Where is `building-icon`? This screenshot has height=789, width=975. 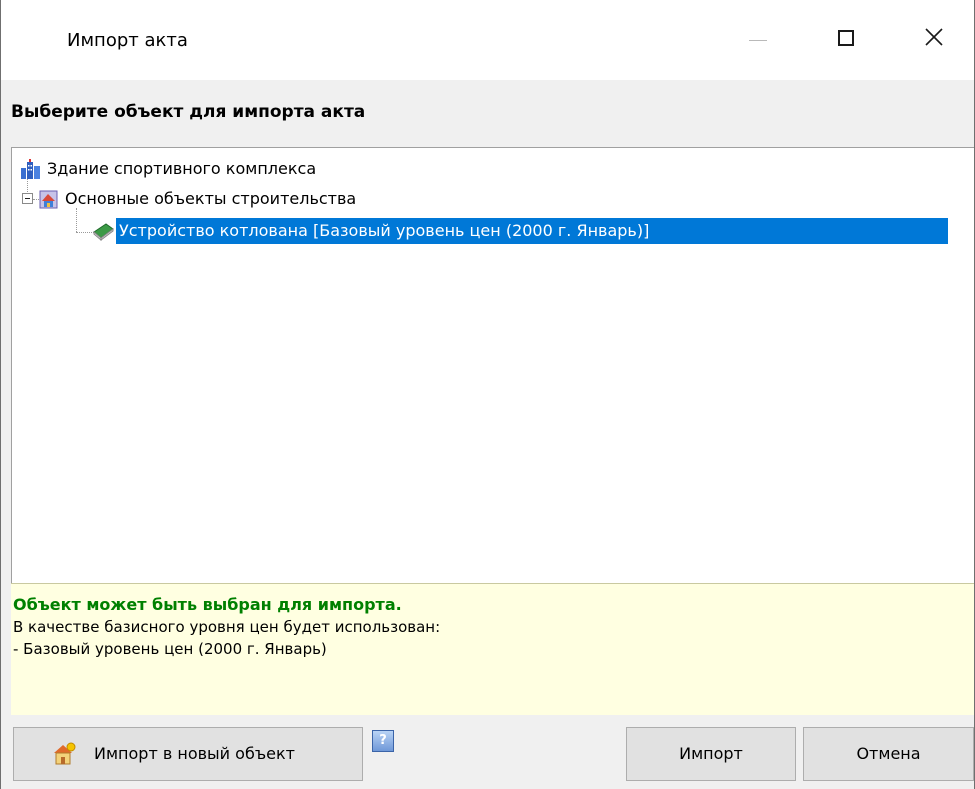 building-icon is located at coordinates (30, 169).